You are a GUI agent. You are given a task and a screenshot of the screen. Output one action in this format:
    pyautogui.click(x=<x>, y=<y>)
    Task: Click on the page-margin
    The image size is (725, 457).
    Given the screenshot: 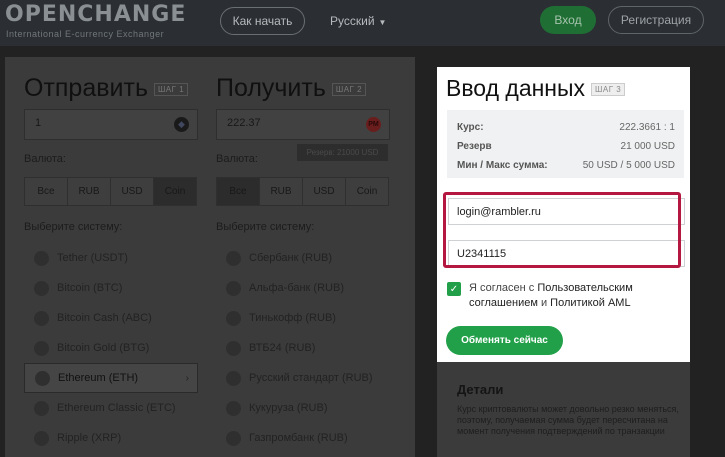 What is the action you would take?
    pyautogui.click(x=707, y=257)
    